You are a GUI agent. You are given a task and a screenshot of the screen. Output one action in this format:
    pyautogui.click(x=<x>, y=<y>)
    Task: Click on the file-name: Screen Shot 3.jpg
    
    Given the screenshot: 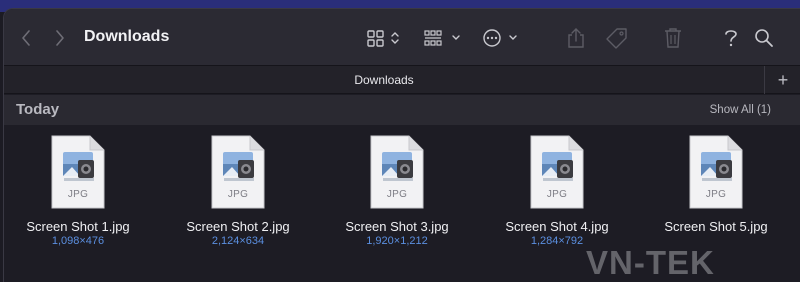 What is the action you would take?
    pyautogui.click(x=397, y=226)
    